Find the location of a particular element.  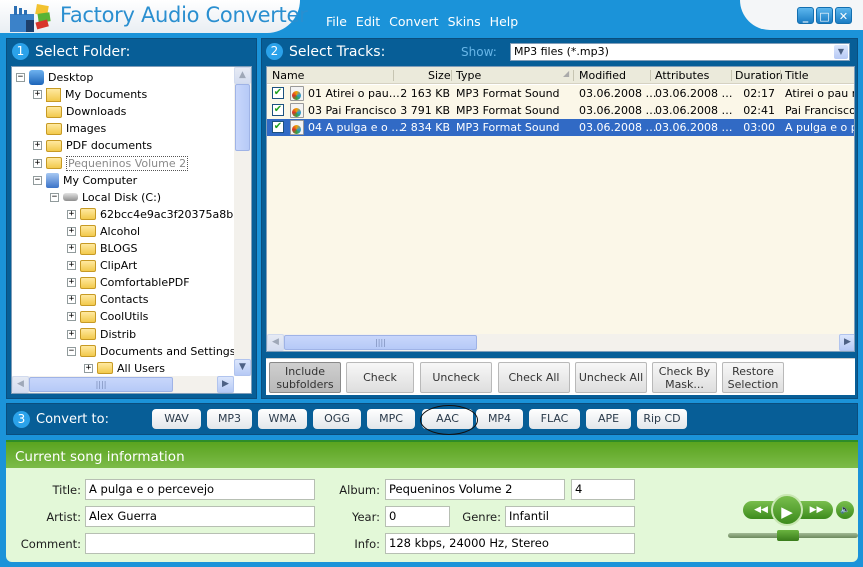

folder-tree-vertical-scrollbar: ▲ ▼ is located at coordinates (242, 221).